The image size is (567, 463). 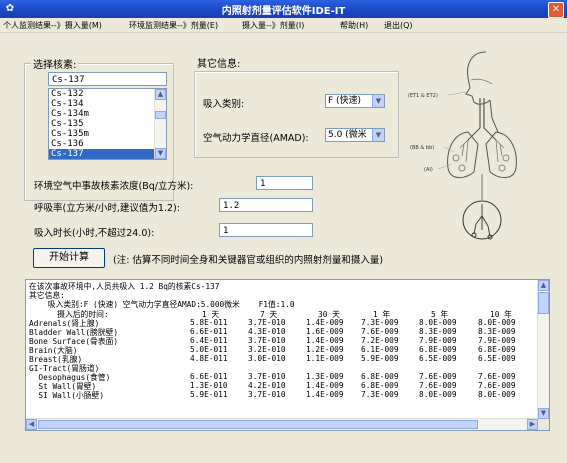 I want to click on intake-type-label: 吸入类别:, so click(x=224, y=104).